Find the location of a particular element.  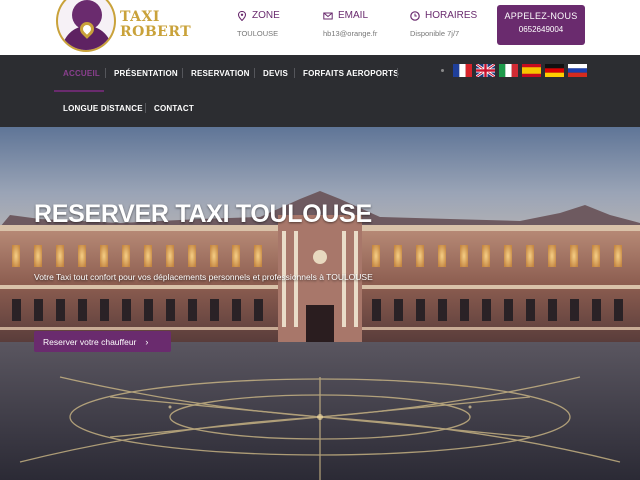

reserve-driver-button: Reserver votre chauffeur › is located at coordinates (102, 341).